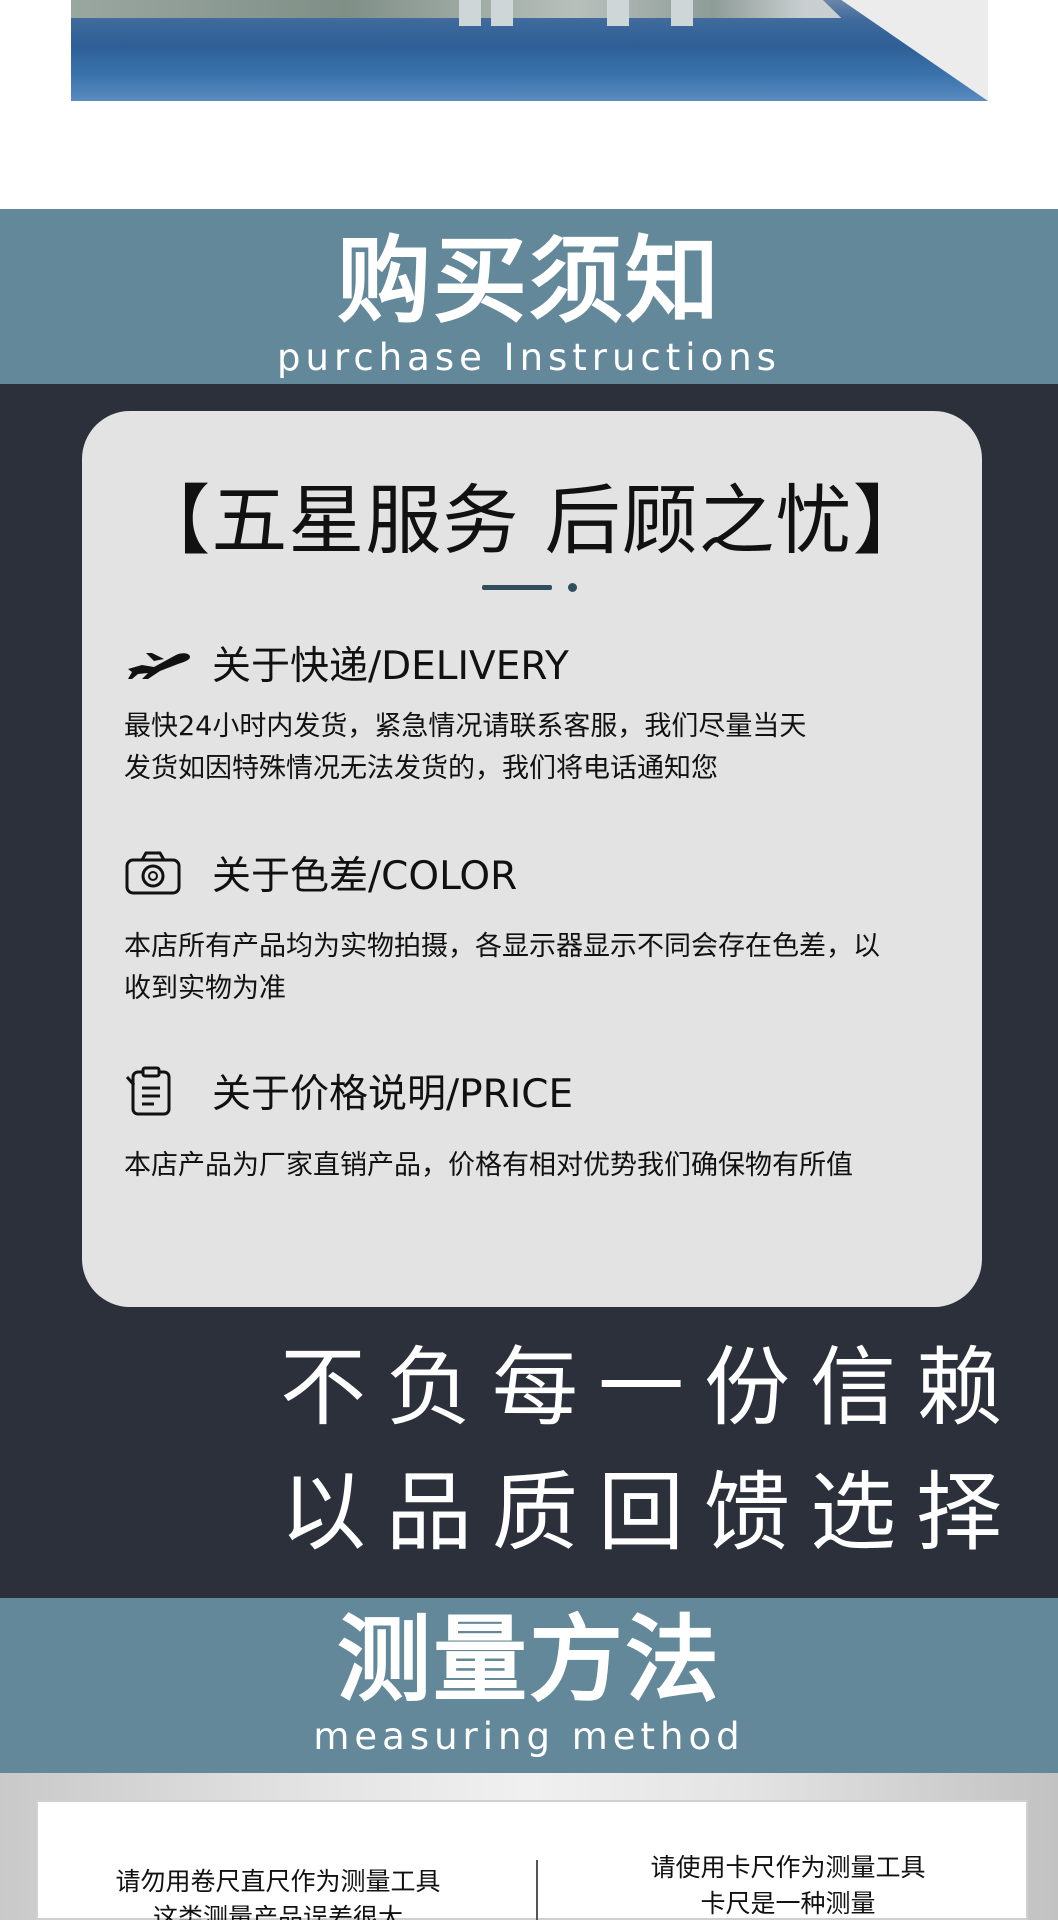  I want to click on measure-title-en: measuring method, so click(529, 1736).